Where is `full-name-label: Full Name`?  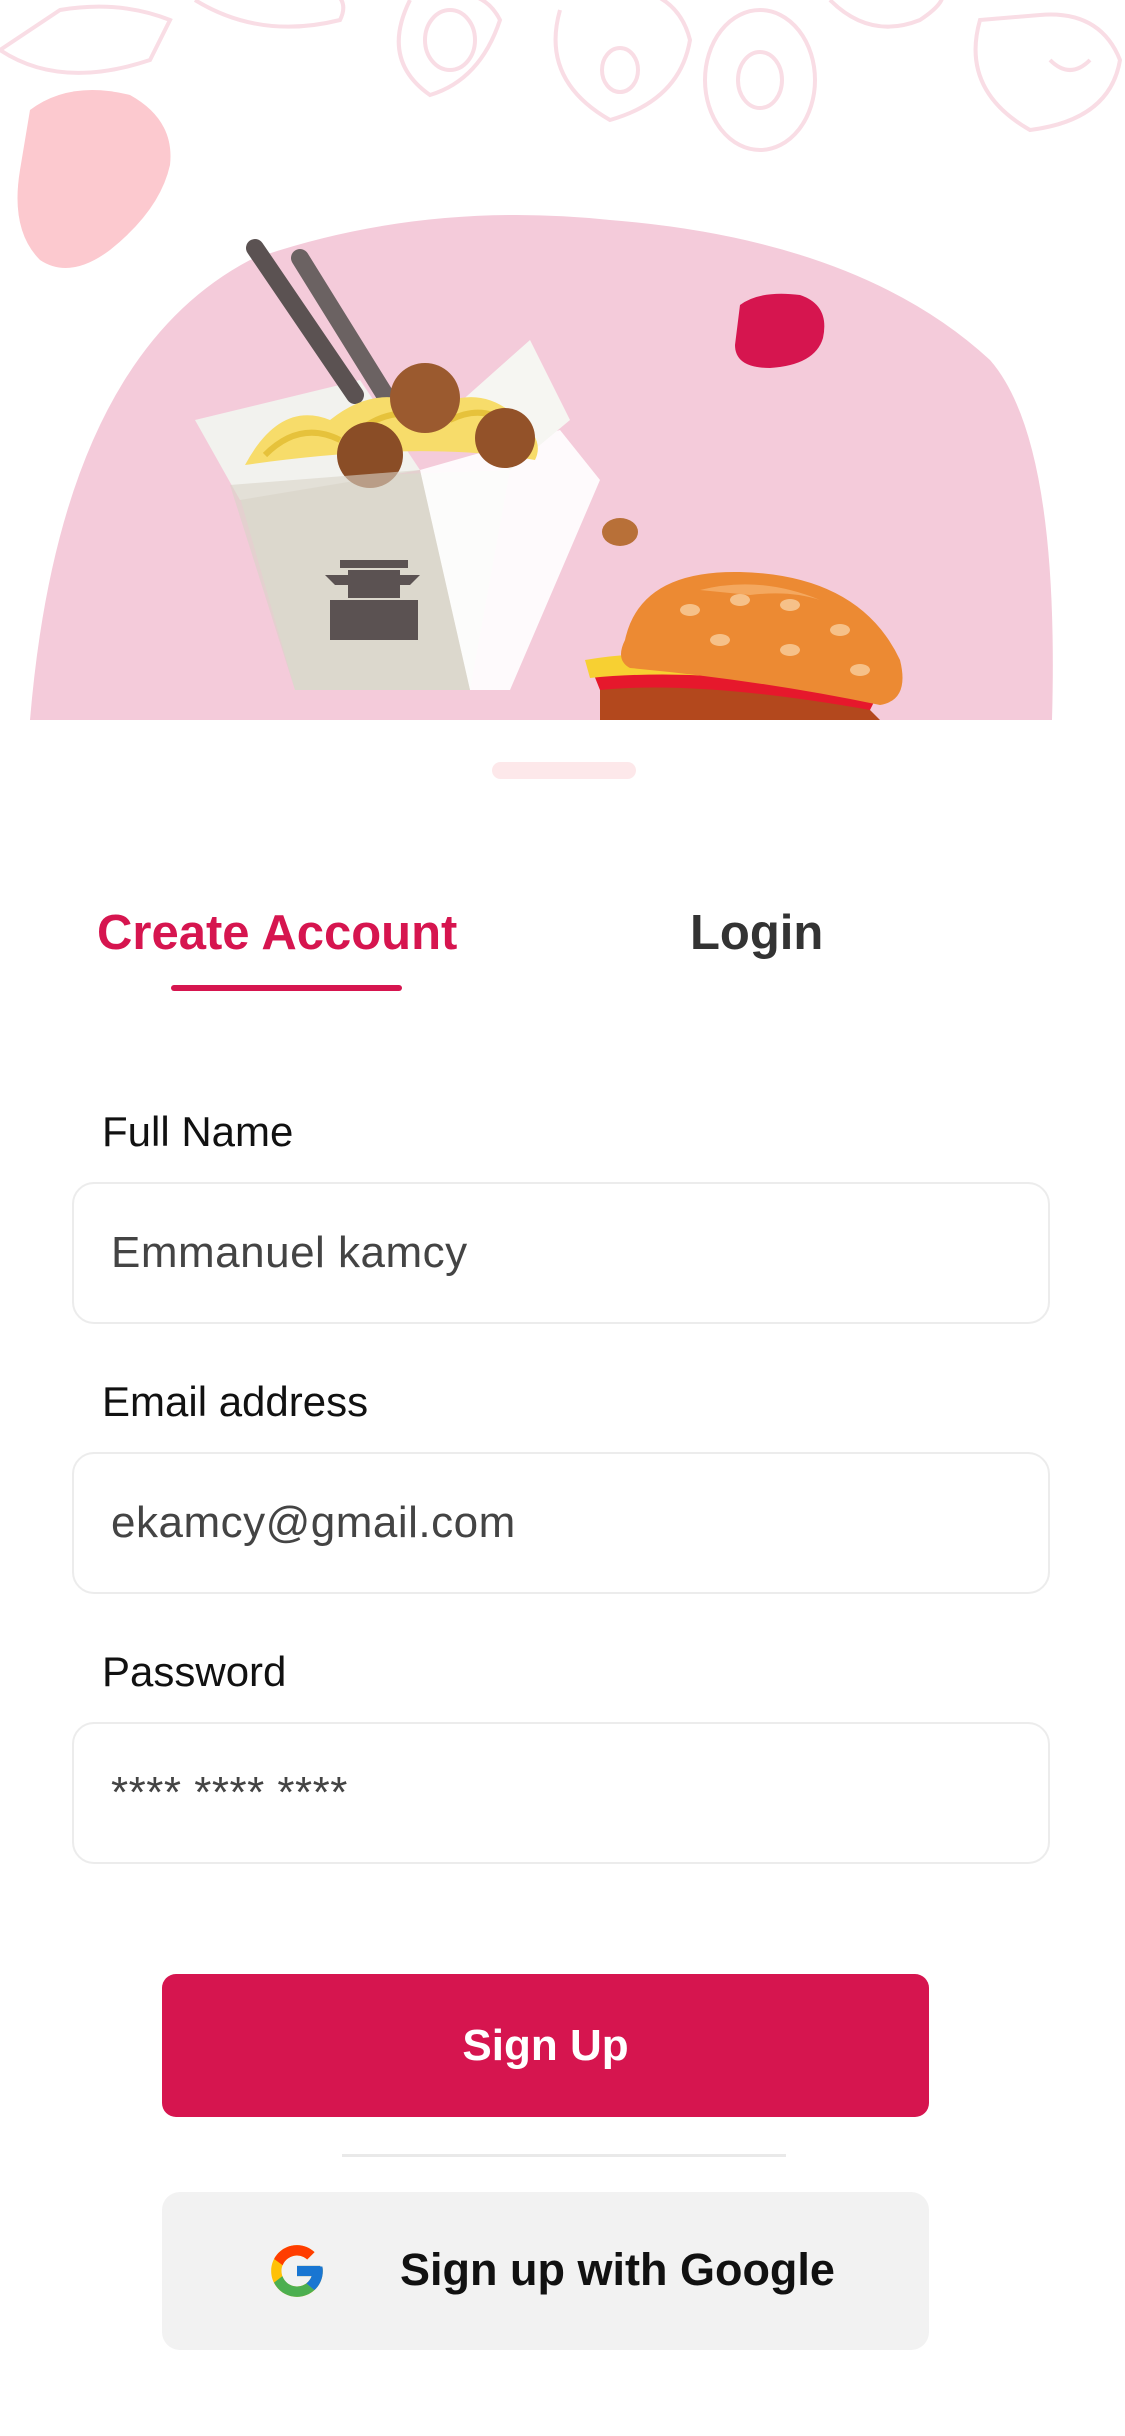 full-name-label: Full Name is located at coordinates (198, 1131).